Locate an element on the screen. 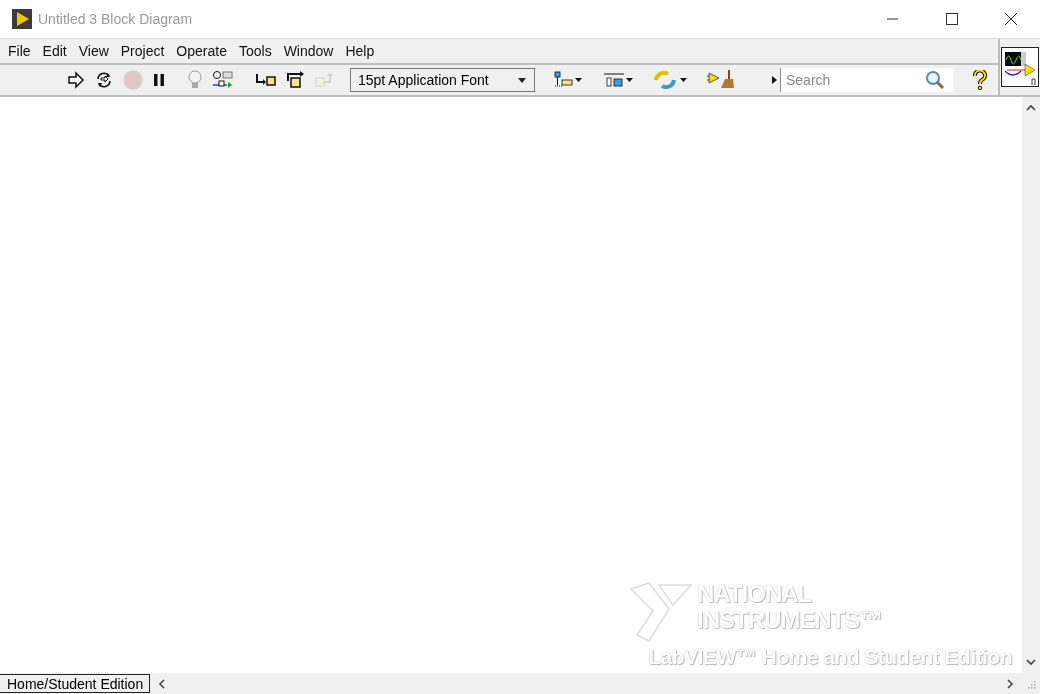  logo-mark-icon is located at coordinates (662, 612).